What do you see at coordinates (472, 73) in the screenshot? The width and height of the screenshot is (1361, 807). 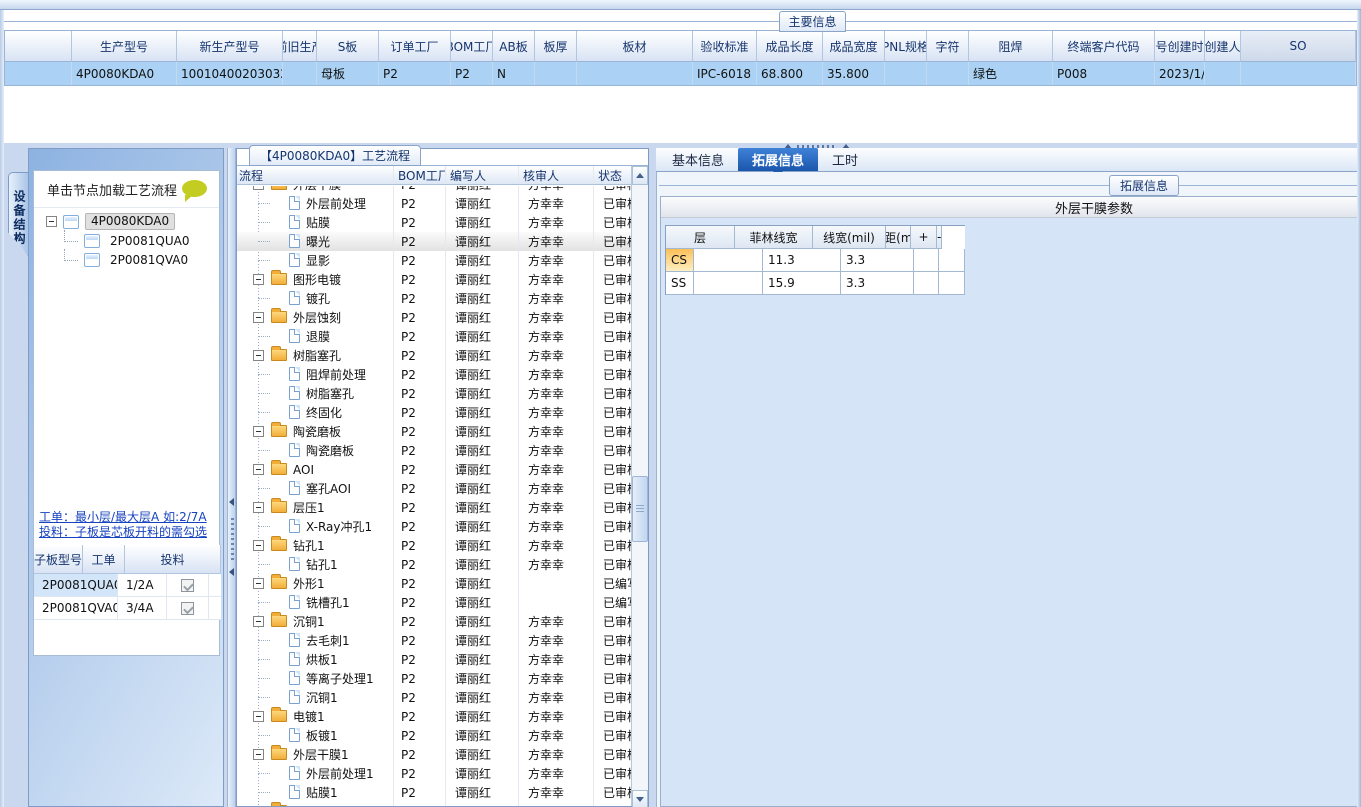 I see `main-info-cell: P2` at bounding box center [472, 73].